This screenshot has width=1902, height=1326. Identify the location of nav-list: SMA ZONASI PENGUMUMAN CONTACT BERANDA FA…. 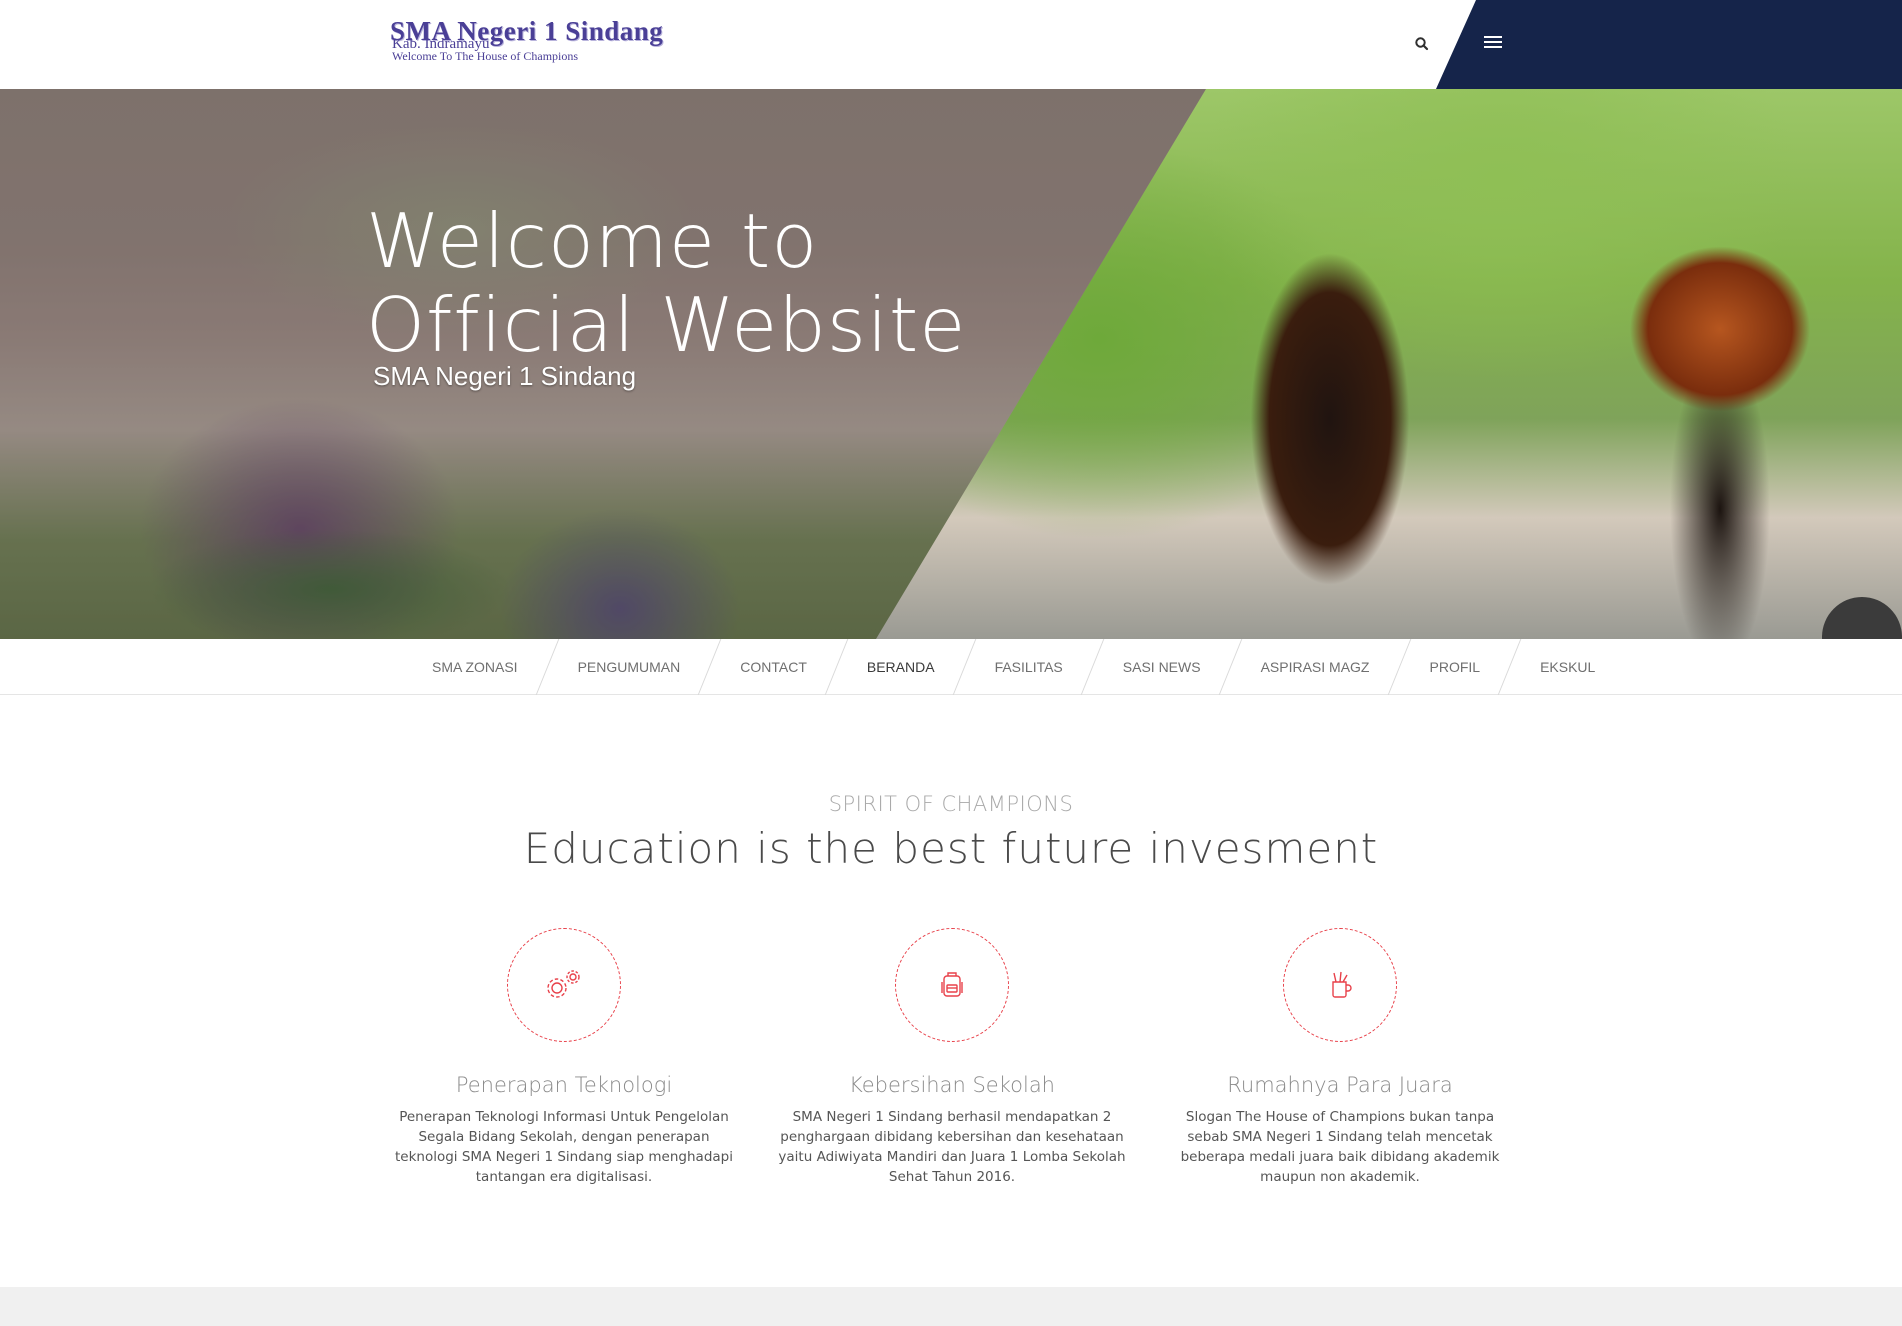
(1013, 667).